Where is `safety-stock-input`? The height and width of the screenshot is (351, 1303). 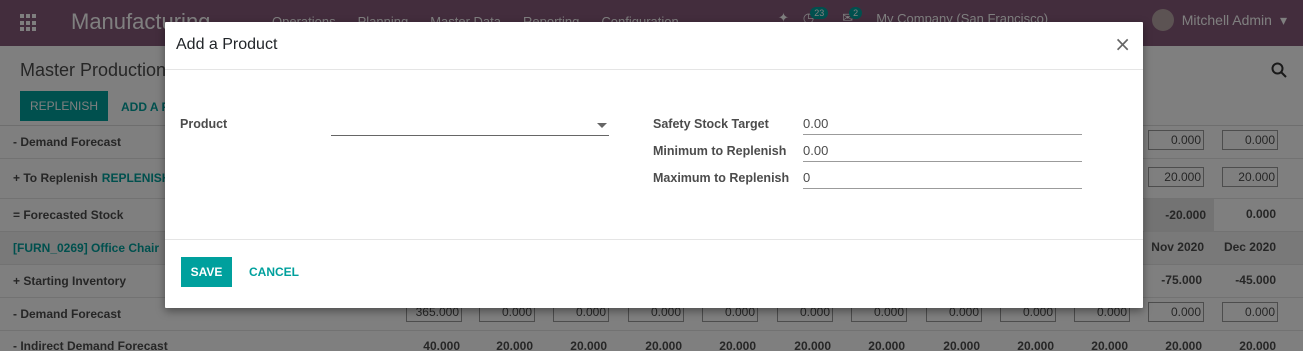
safety-stock-input is located at coordinates (942, 124).